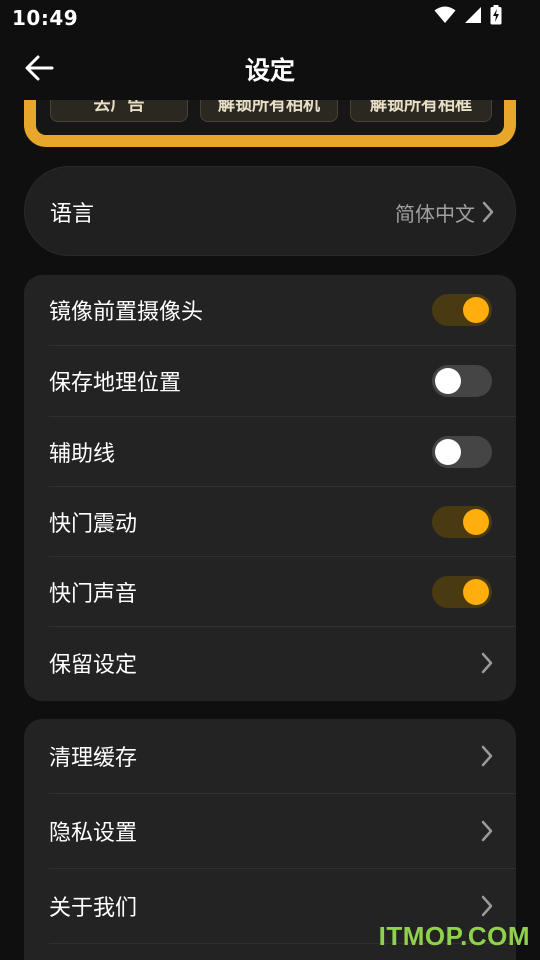 This screenshot has width=540, height=960. I want to click on save-location-toggle, so click(462, 381).